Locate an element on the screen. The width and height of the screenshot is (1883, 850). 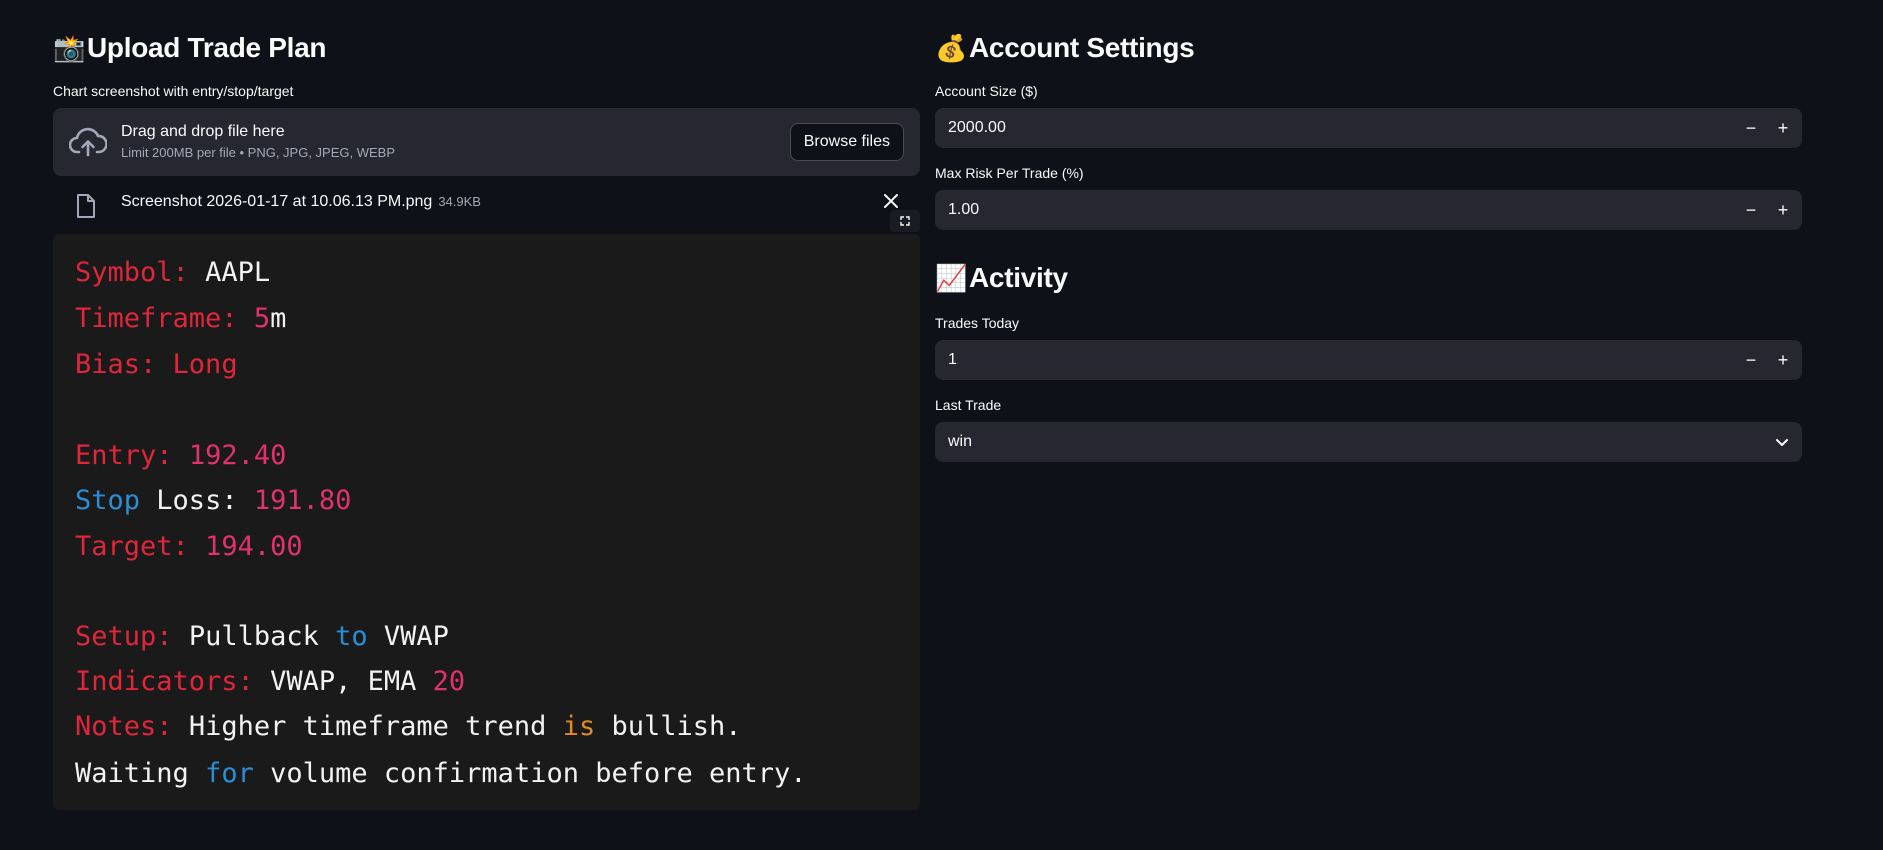
file-name-text: Screenshot 2026-01-17 at 10.06.13 PM.png is located at coordinates (277, 201).